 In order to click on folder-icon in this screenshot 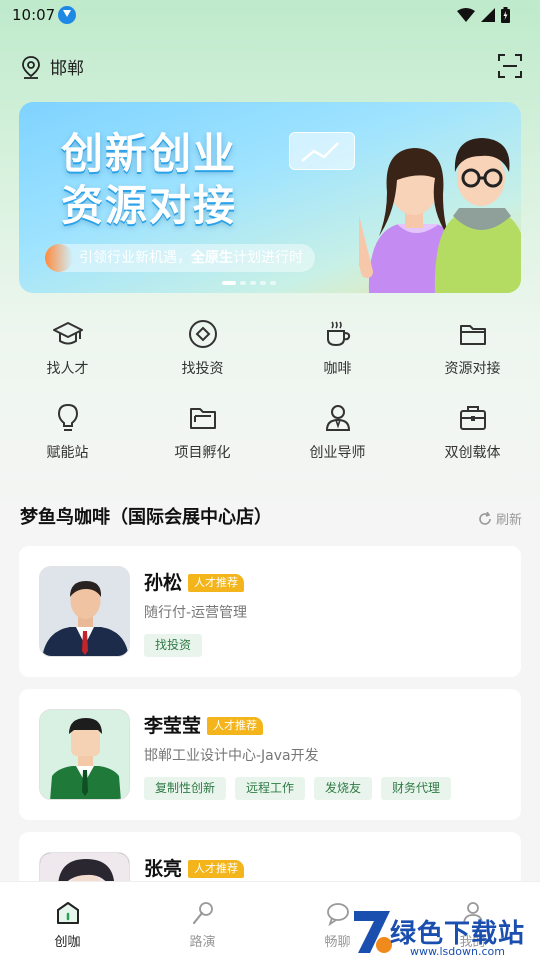, I will do `click(472, 335)`.